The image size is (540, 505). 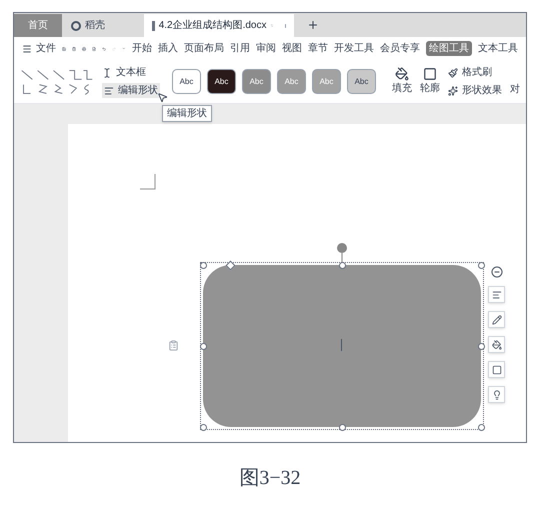 I want to click on layout-button, so click(x=496, y=294).